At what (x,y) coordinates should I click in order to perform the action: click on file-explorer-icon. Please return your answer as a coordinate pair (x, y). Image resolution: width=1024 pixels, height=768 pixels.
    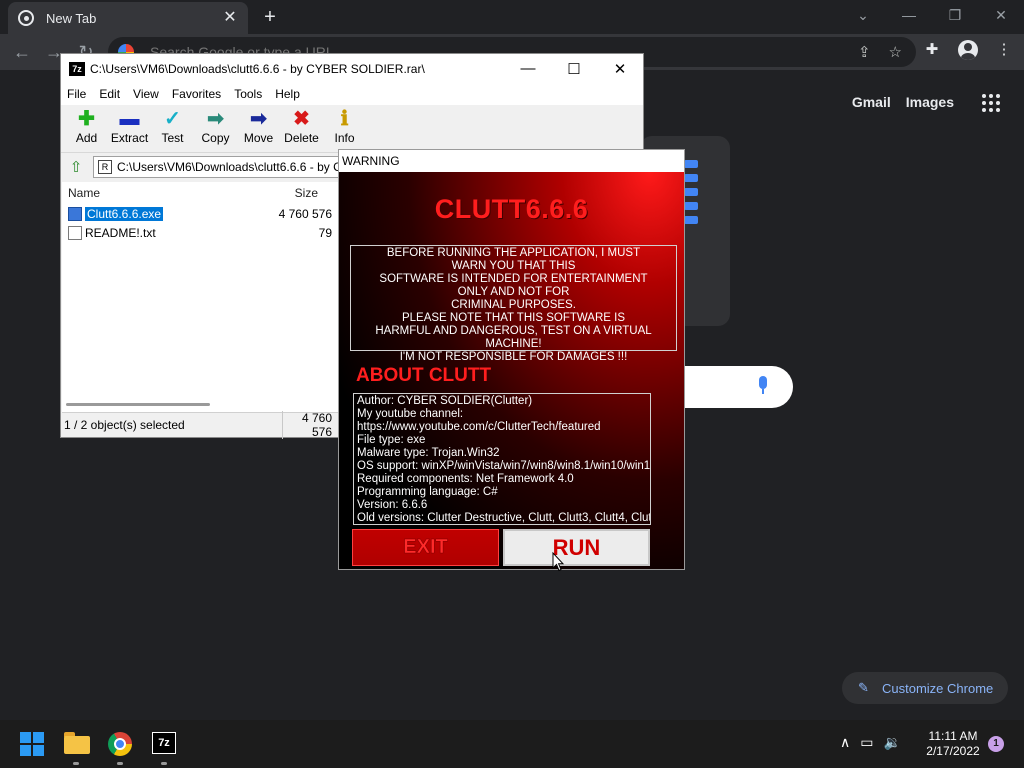
    Looking at the image, I should click on (77, 744).